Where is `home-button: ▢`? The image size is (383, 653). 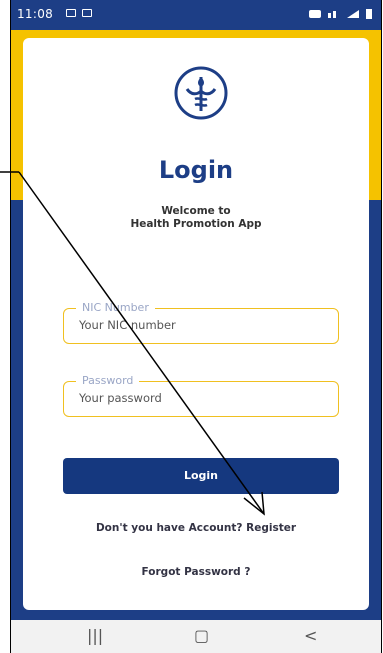 home-button: ▢ is located at coordinates (201, 635).